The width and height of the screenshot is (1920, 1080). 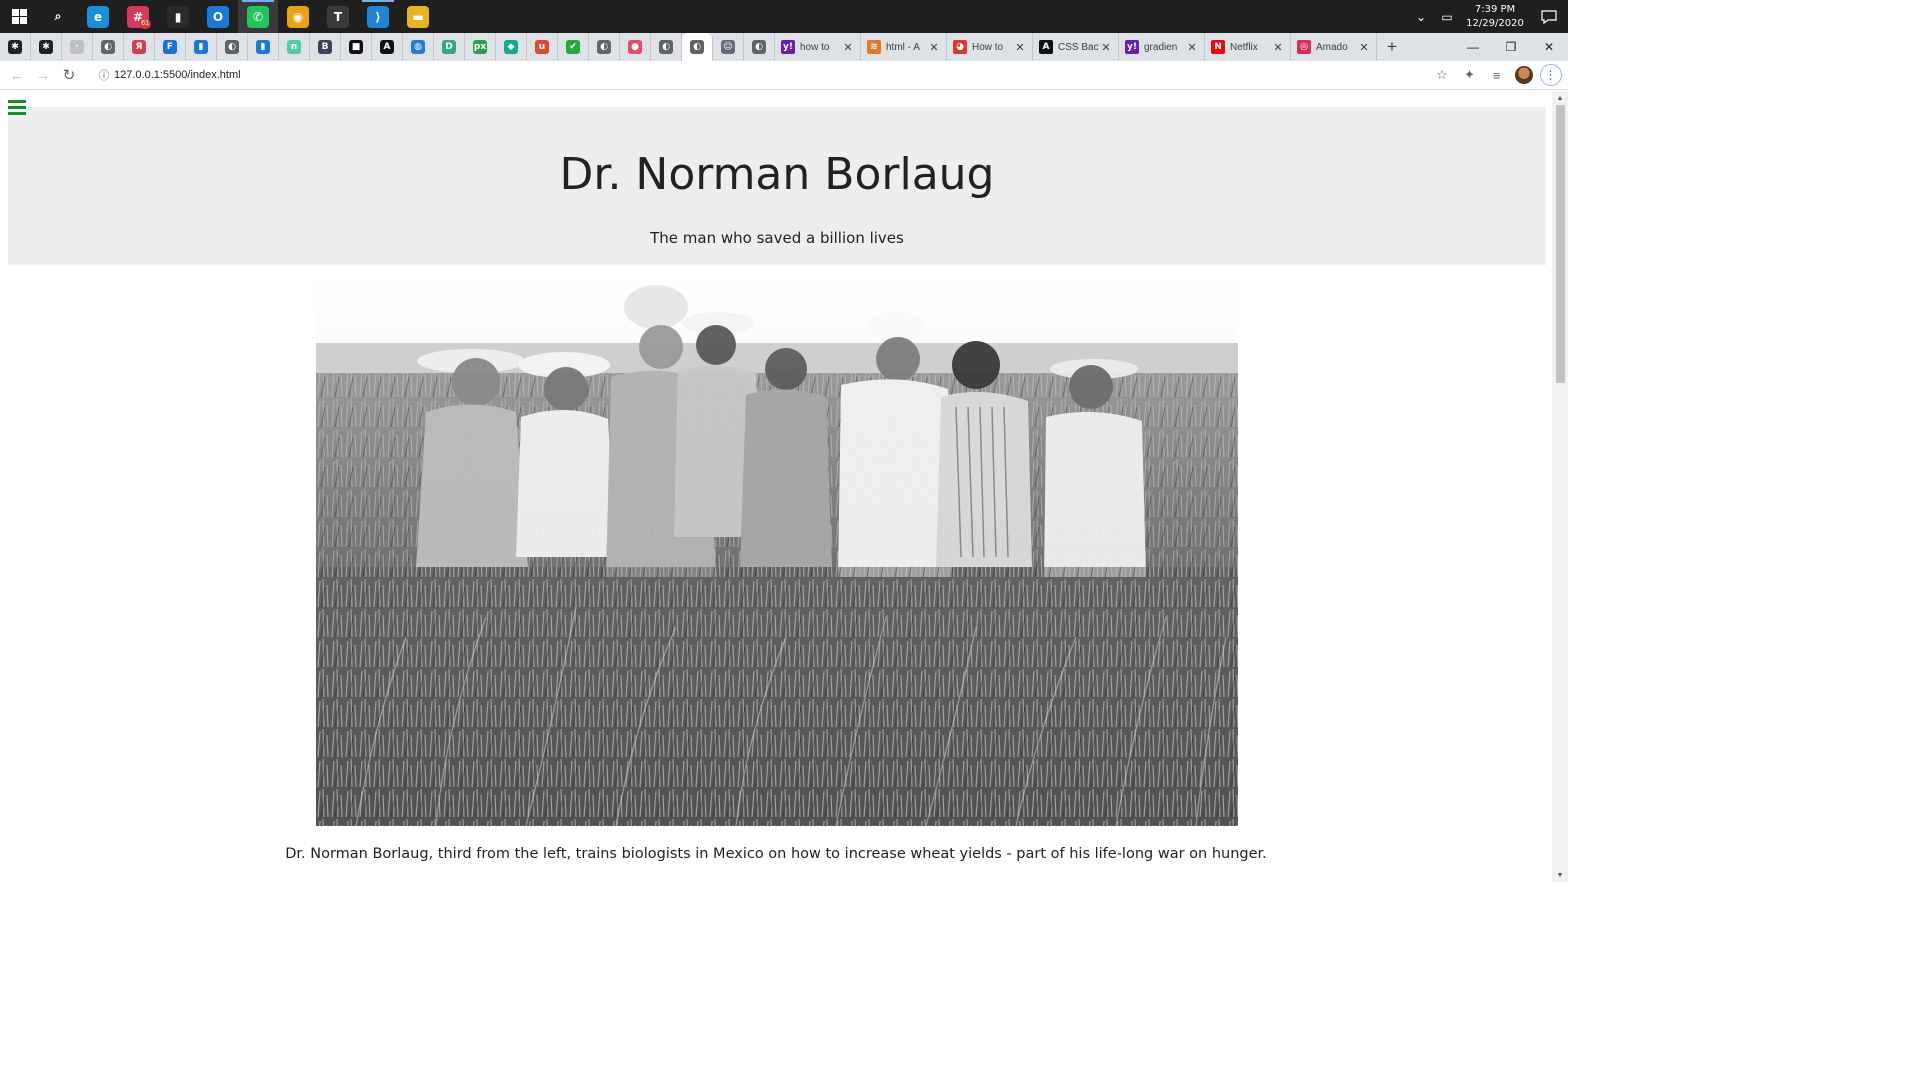 I want to click on media-control-icon: ≡, so click(x=1496, y=75).